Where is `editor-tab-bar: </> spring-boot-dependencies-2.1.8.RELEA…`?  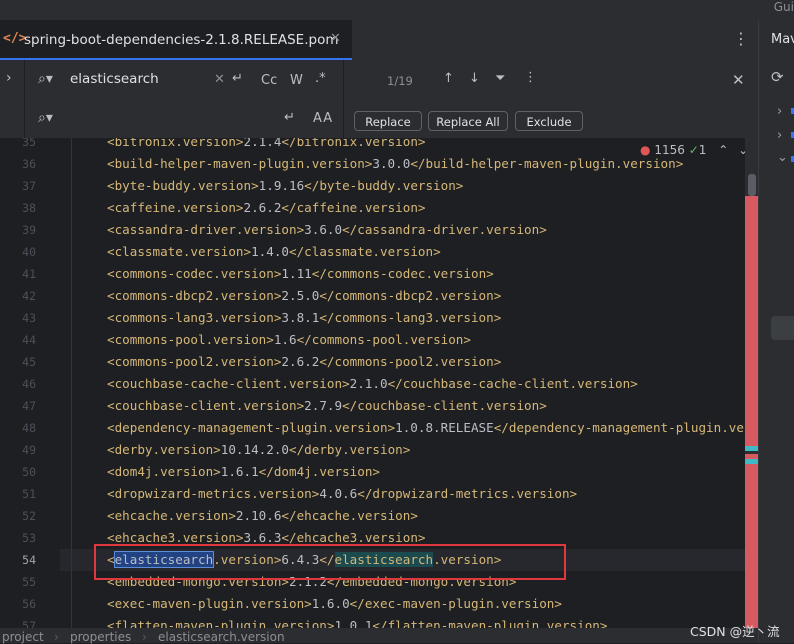 editor-tab-bar: </> spring-boot-dependencies-2.1.8.RELEA… is located at coordinates (379, 40).